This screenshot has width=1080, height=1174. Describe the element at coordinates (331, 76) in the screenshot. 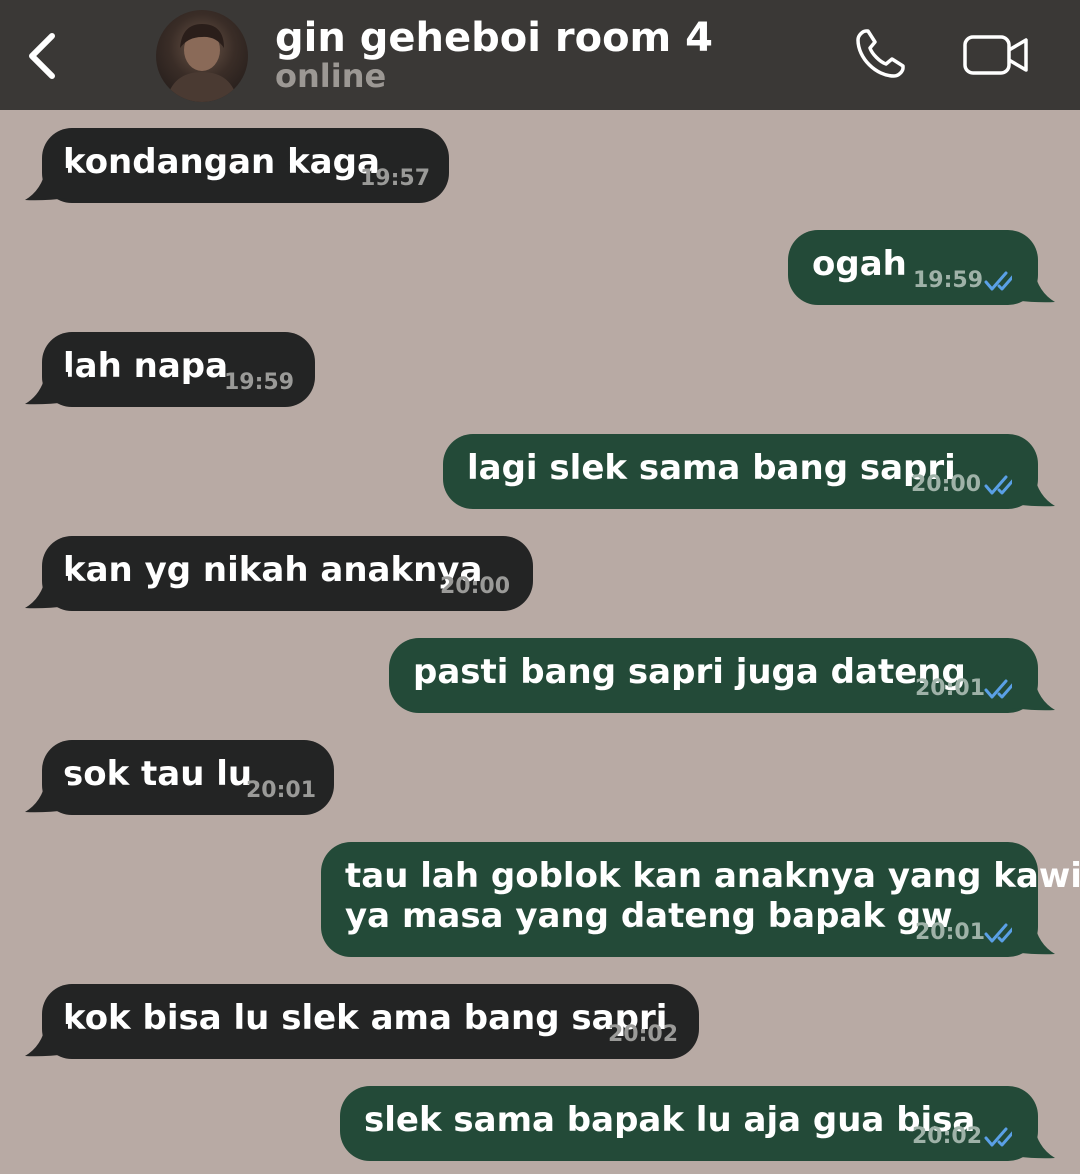

I see `contact-status: online` at that location.